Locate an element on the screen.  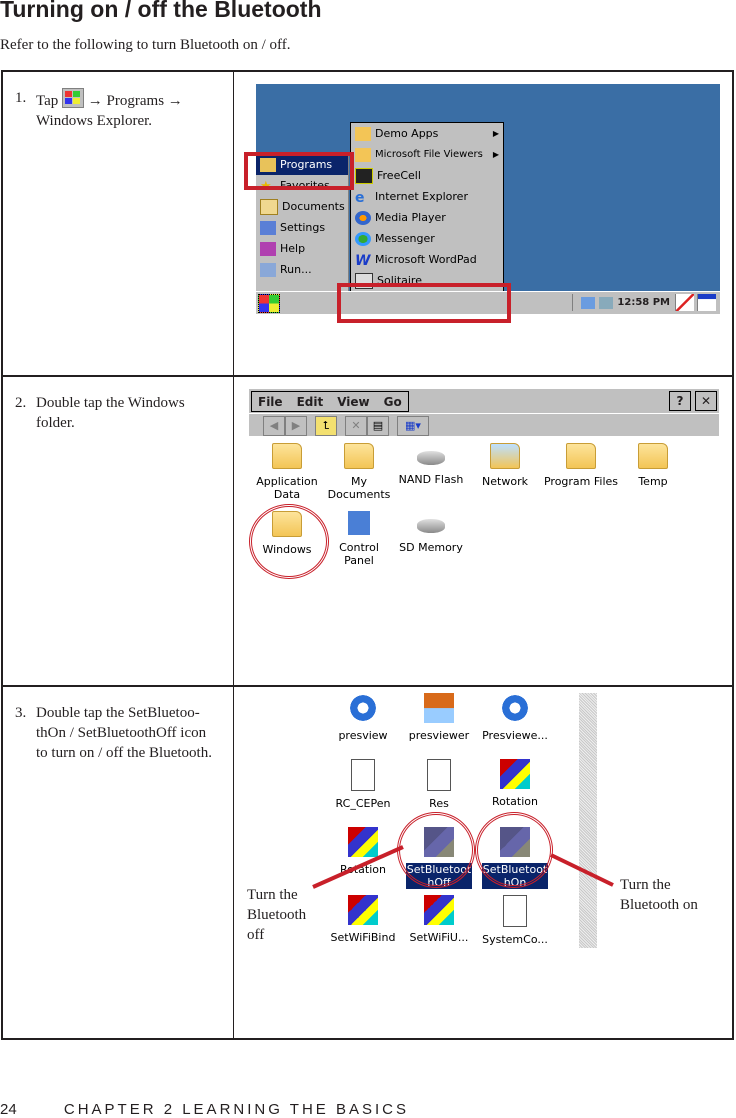
menu-label: Settings is located at coordinates (303, 227).